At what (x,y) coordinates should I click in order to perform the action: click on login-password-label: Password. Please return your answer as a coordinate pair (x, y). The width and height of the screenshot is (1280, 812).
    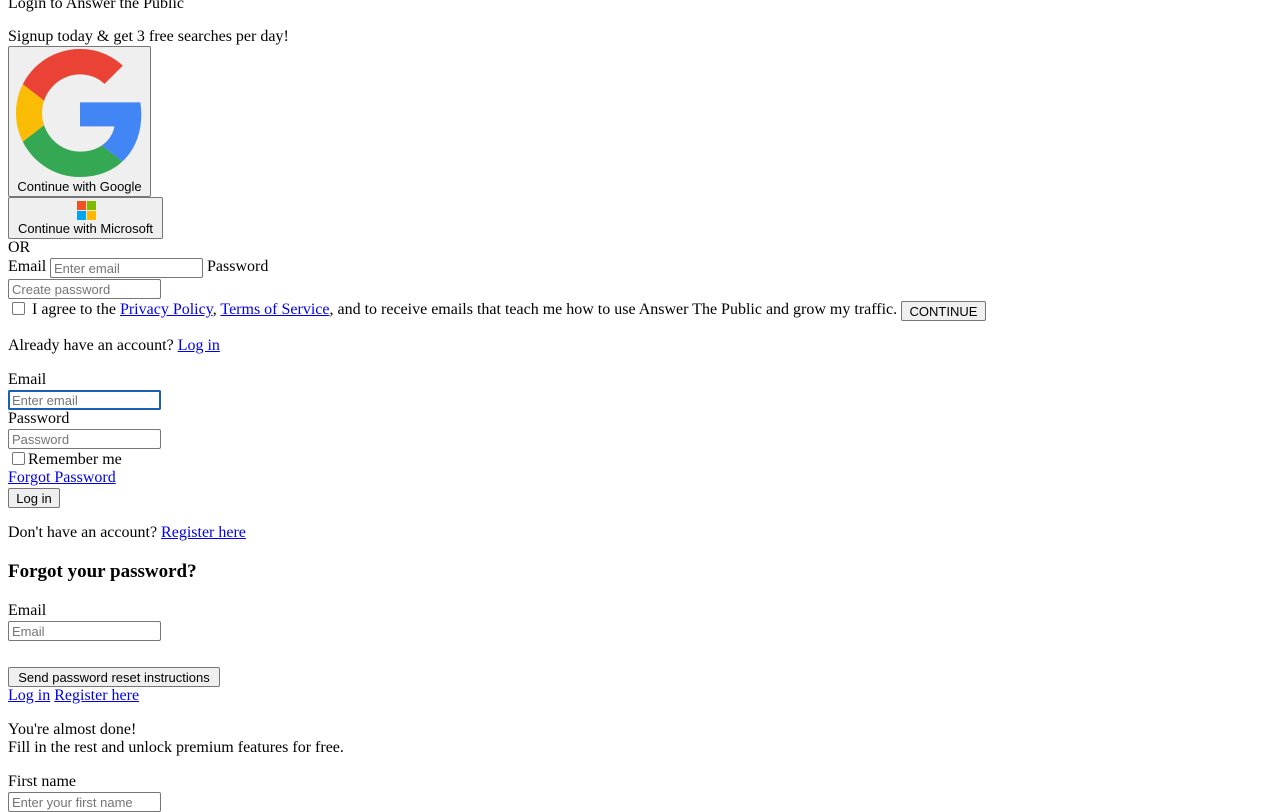
    Looking at the image, I should click on (39, 418).